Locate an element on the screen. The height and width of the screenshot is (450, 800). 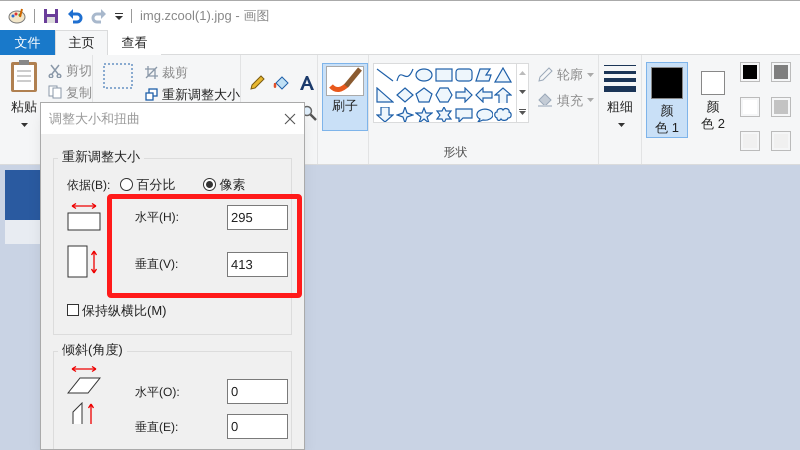
color-button: 颜色 2 is located at coordinates (713, 100).